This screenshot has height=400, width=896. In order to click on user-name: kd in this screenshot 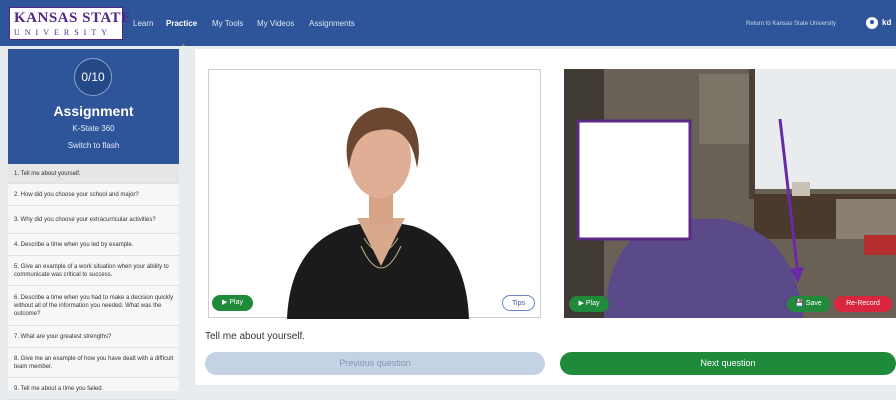, I will do `click(886, 22)`.